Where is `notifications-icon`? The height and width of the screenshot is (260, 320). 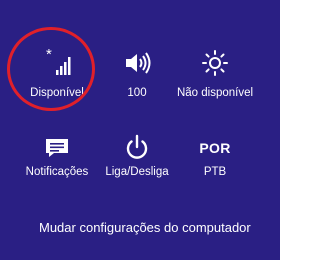 notifications-icon is located at coordinates (57, 148).